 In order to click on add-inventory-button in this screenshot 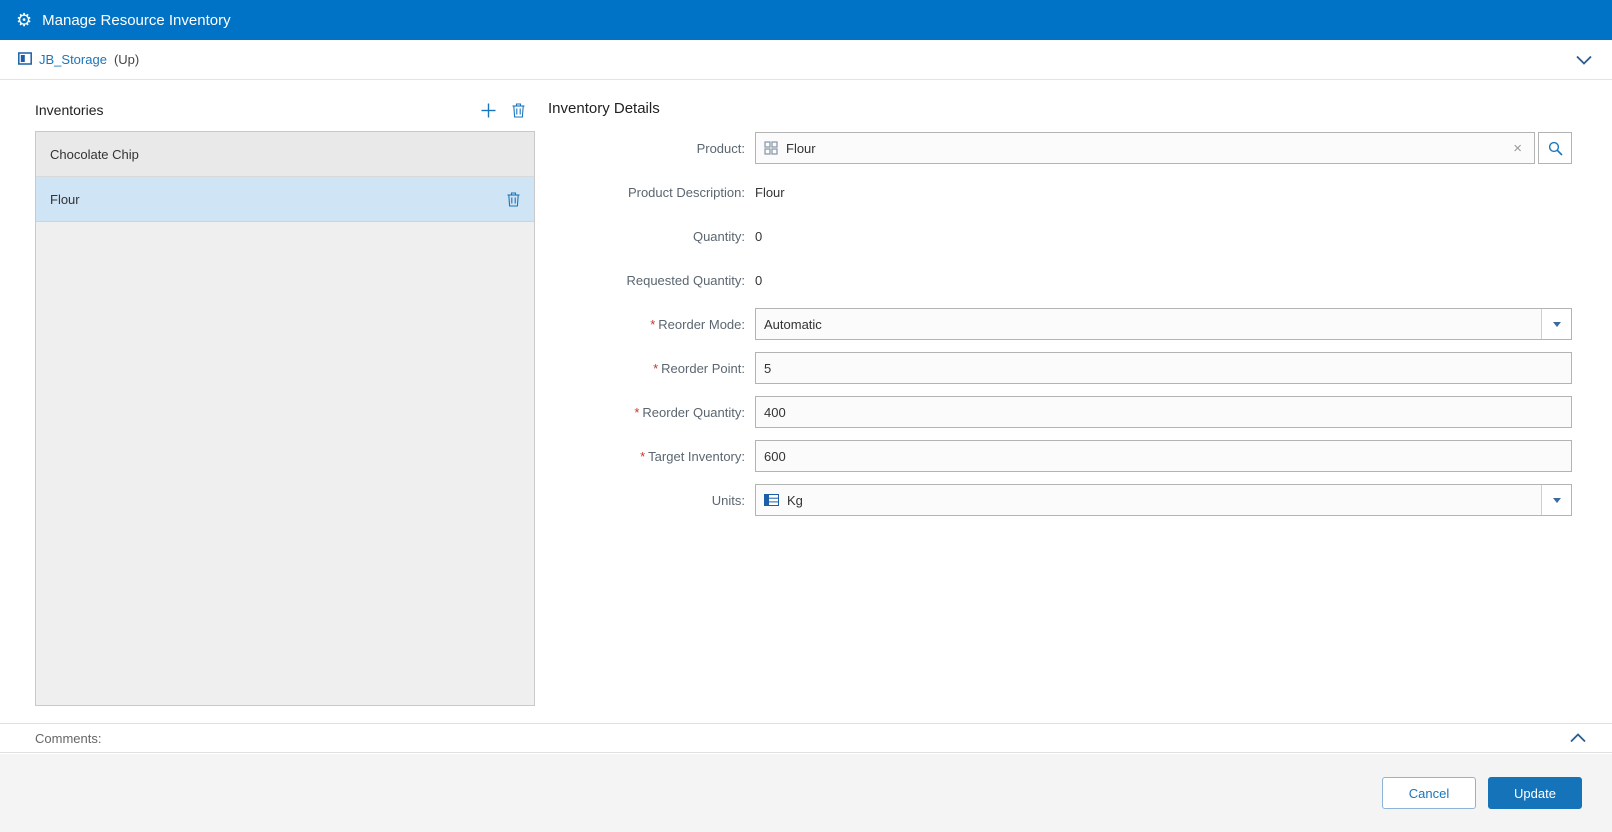, I will do `click(488, 110)`.